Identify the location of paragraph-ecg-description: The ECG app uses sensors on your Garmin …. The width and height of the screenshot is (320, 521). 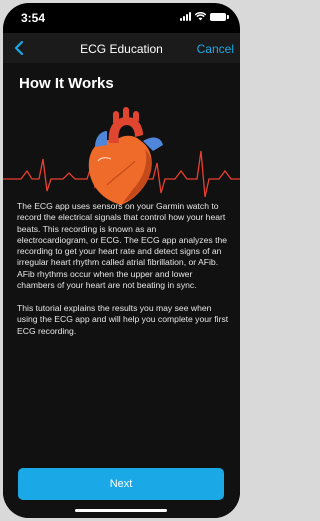
(122, 246).